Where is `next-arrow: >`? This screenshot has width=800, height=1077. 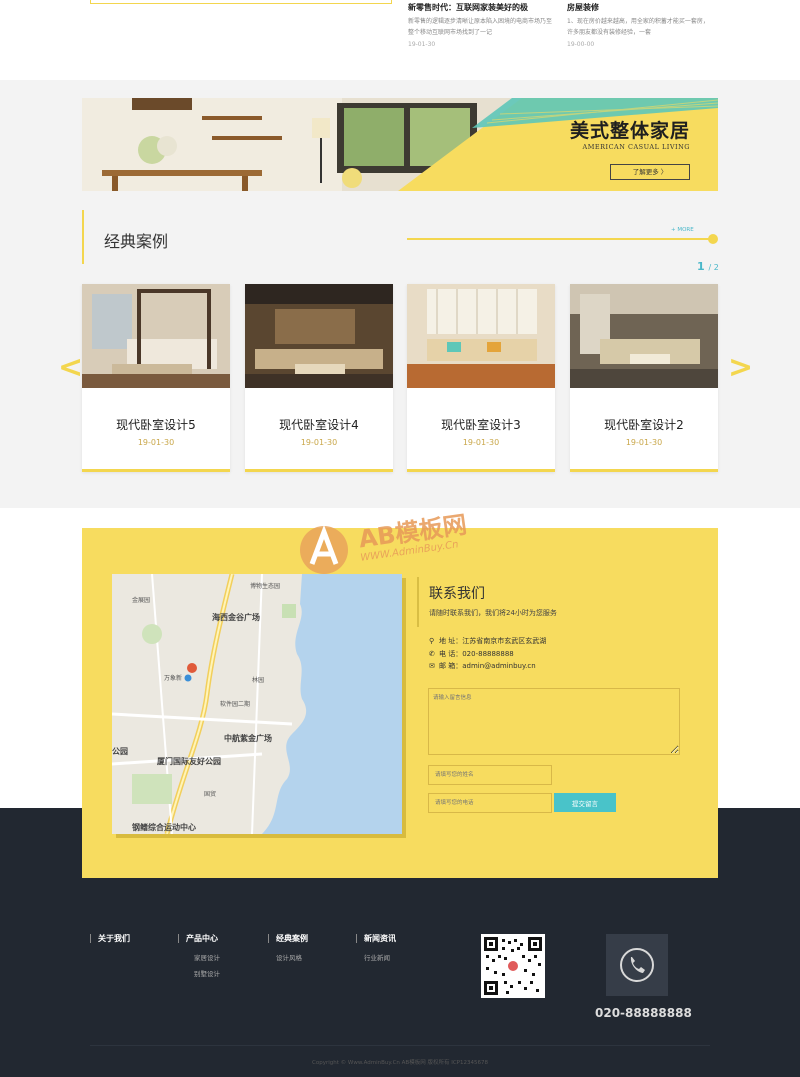 next-arrow: > is located at coordinates (740, 367).